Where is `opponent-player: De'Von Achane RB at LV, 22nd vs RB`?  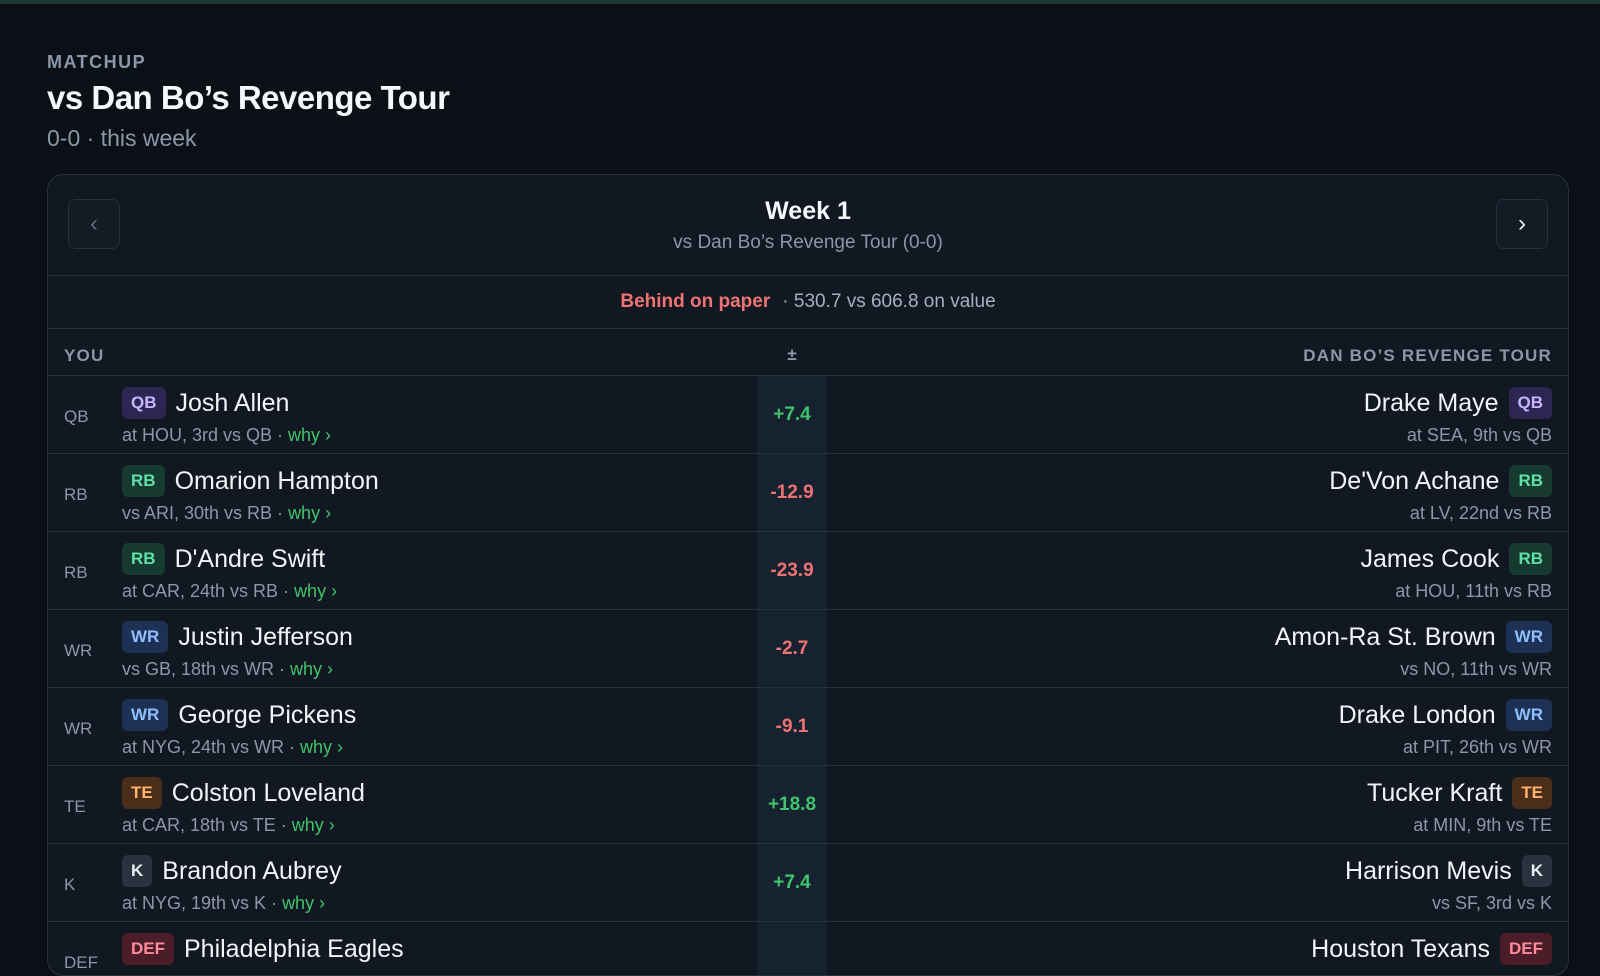 opponent-player: De'Von Achane RB at LV, 22nd vs RB is located at coordinates (1440, 494).